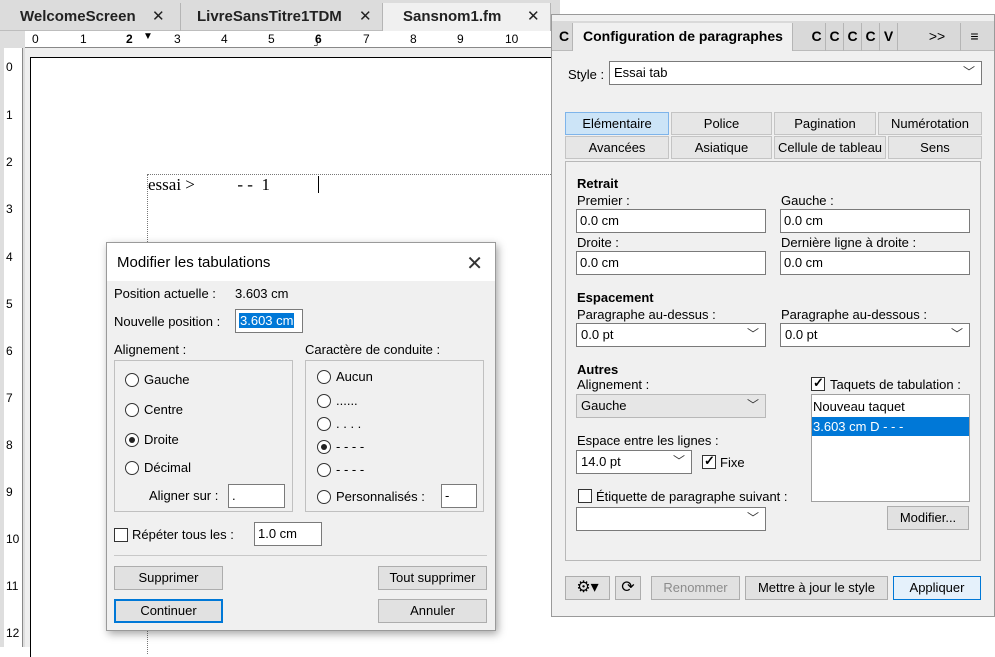 This screenshot has width=995, height=657. What do you see at coordinates (459, 496) in the screenshot?
I see `leader-custom-input: -` at bounding box center [459, 496].